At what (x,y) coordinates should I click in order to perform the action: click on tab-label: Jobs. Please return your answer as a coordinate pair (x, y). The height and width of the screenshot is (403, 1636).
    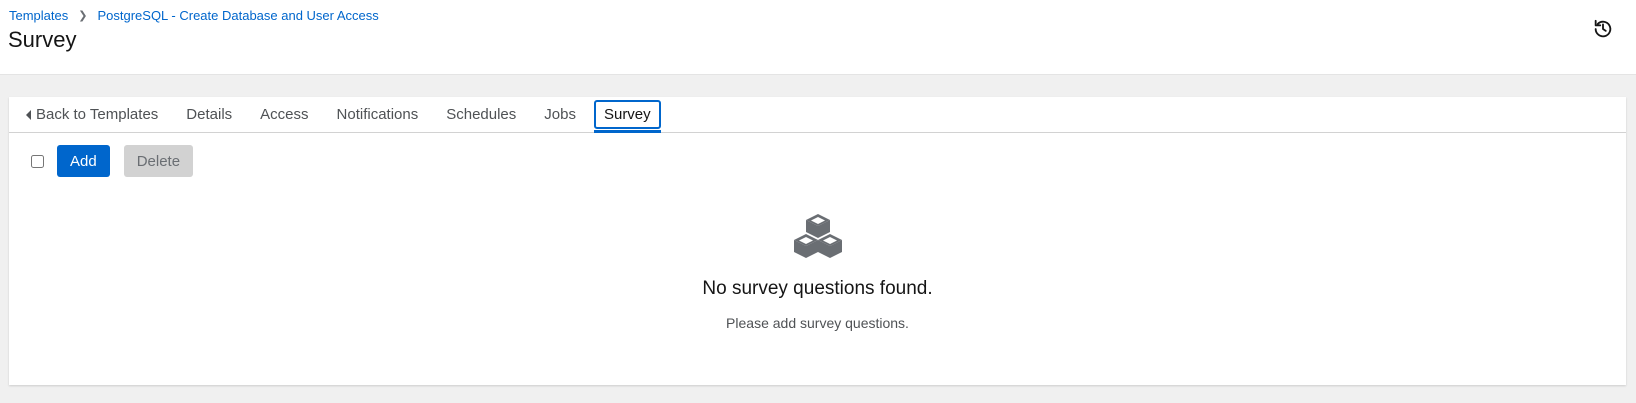
    Looking at the image, I should click on (560, 114).